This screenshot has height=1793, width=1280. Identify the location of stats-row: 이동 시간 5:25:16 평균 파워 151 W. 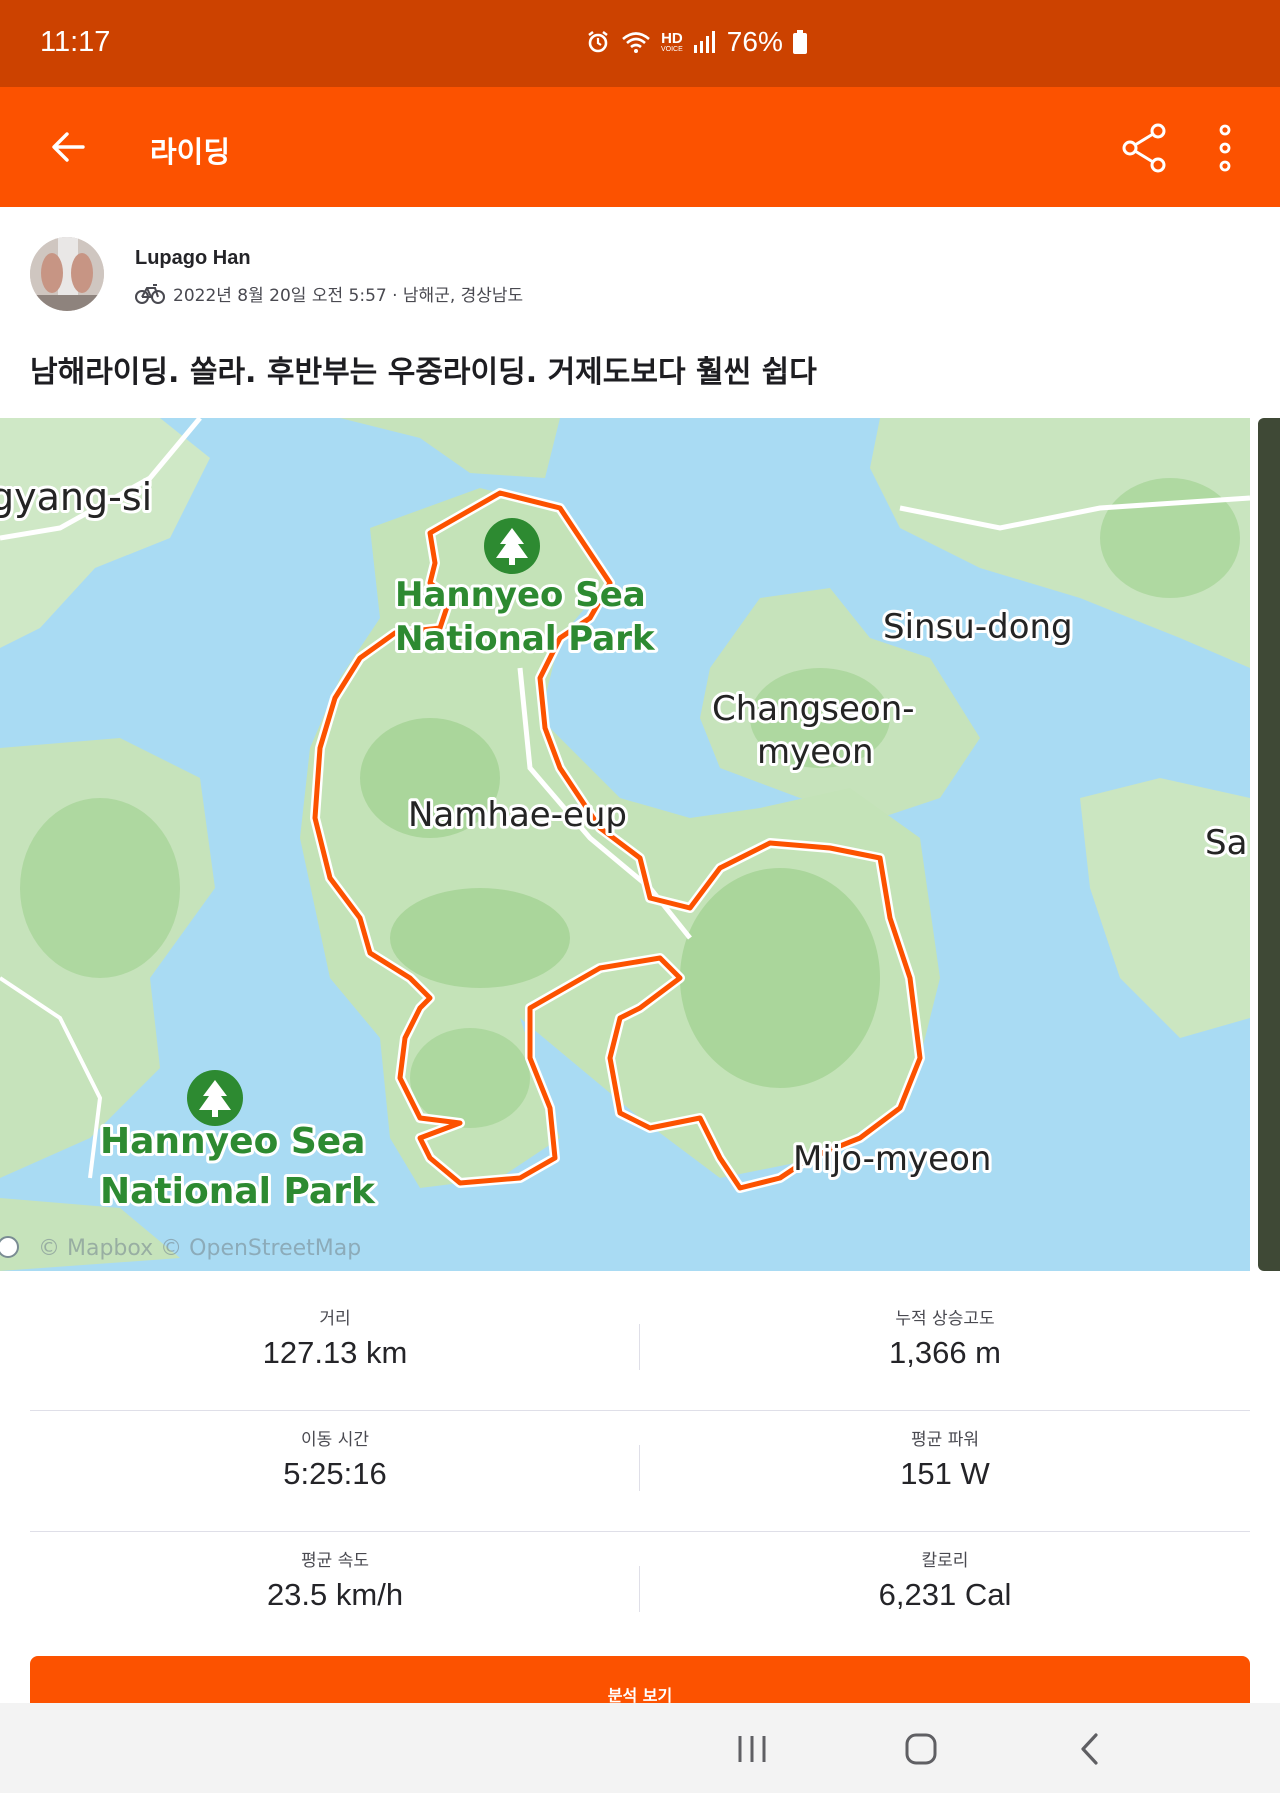
(640, 1471).